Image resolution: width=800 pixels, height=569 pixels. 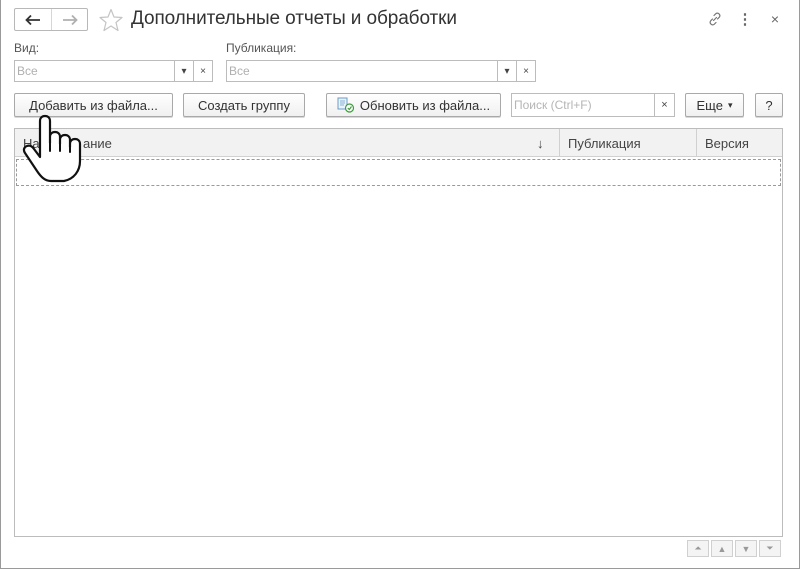 I want to click on more-vertical-icon: ⋮, so click(x=745, y=19).